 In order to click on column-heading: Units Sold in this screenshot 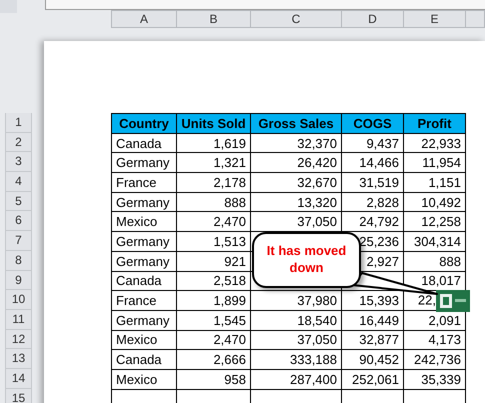, I will do `click(213, 124)`.